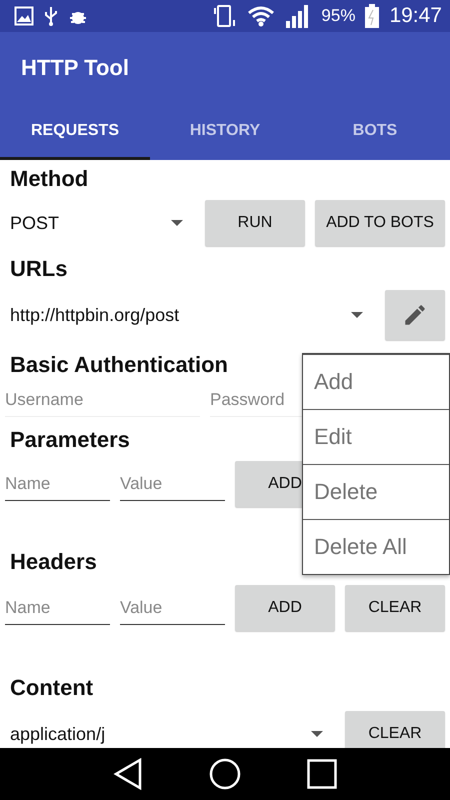 The width and height of the screenshot is (450, 800). I want to click on section-heading: Headers, so click(53, 562).